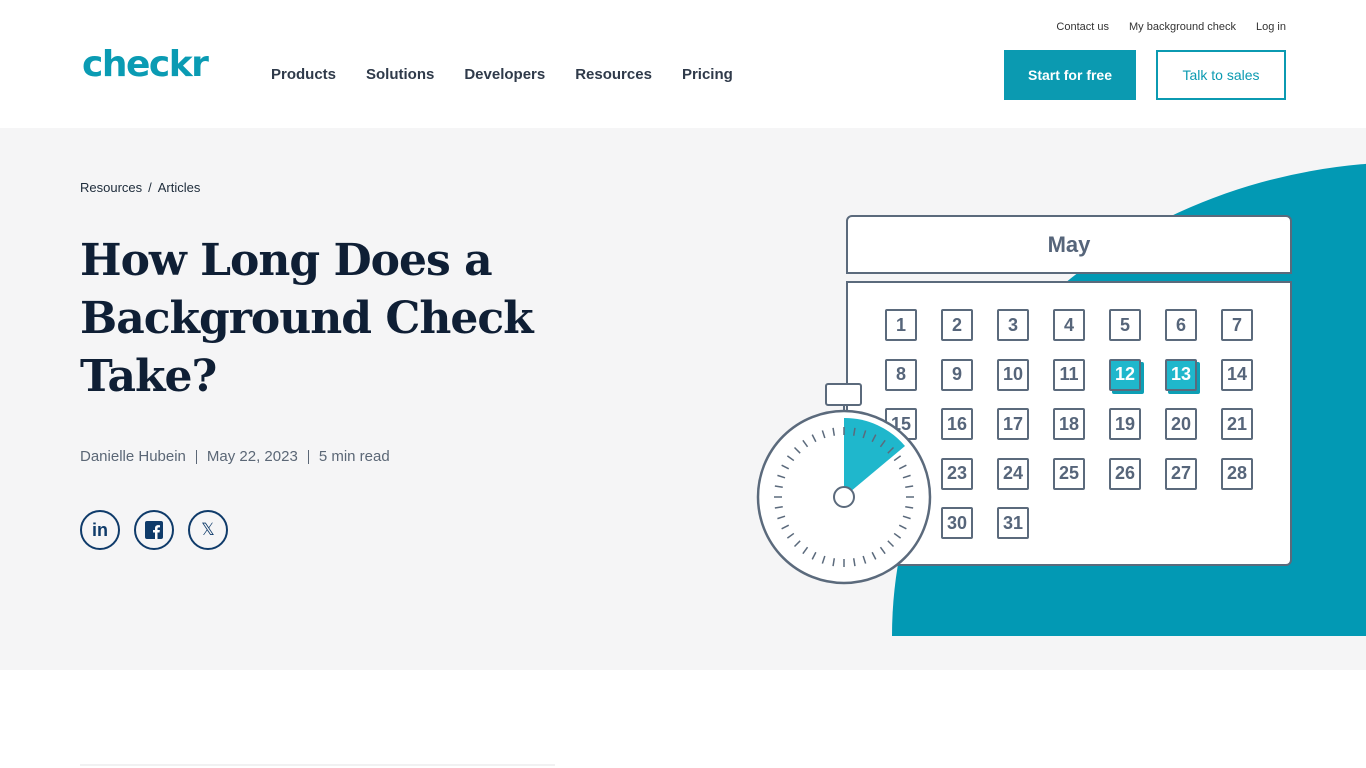  Describe the element at coordinates (1013, 473) in the screenshot. I see `calendar-day: 24` at that location.